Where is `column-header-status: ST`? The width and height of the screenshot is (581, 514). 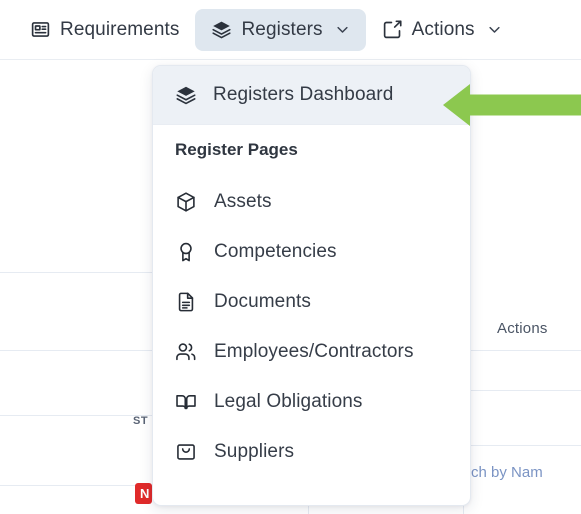 column-header-status: ST is located at coordinates (141, 421).